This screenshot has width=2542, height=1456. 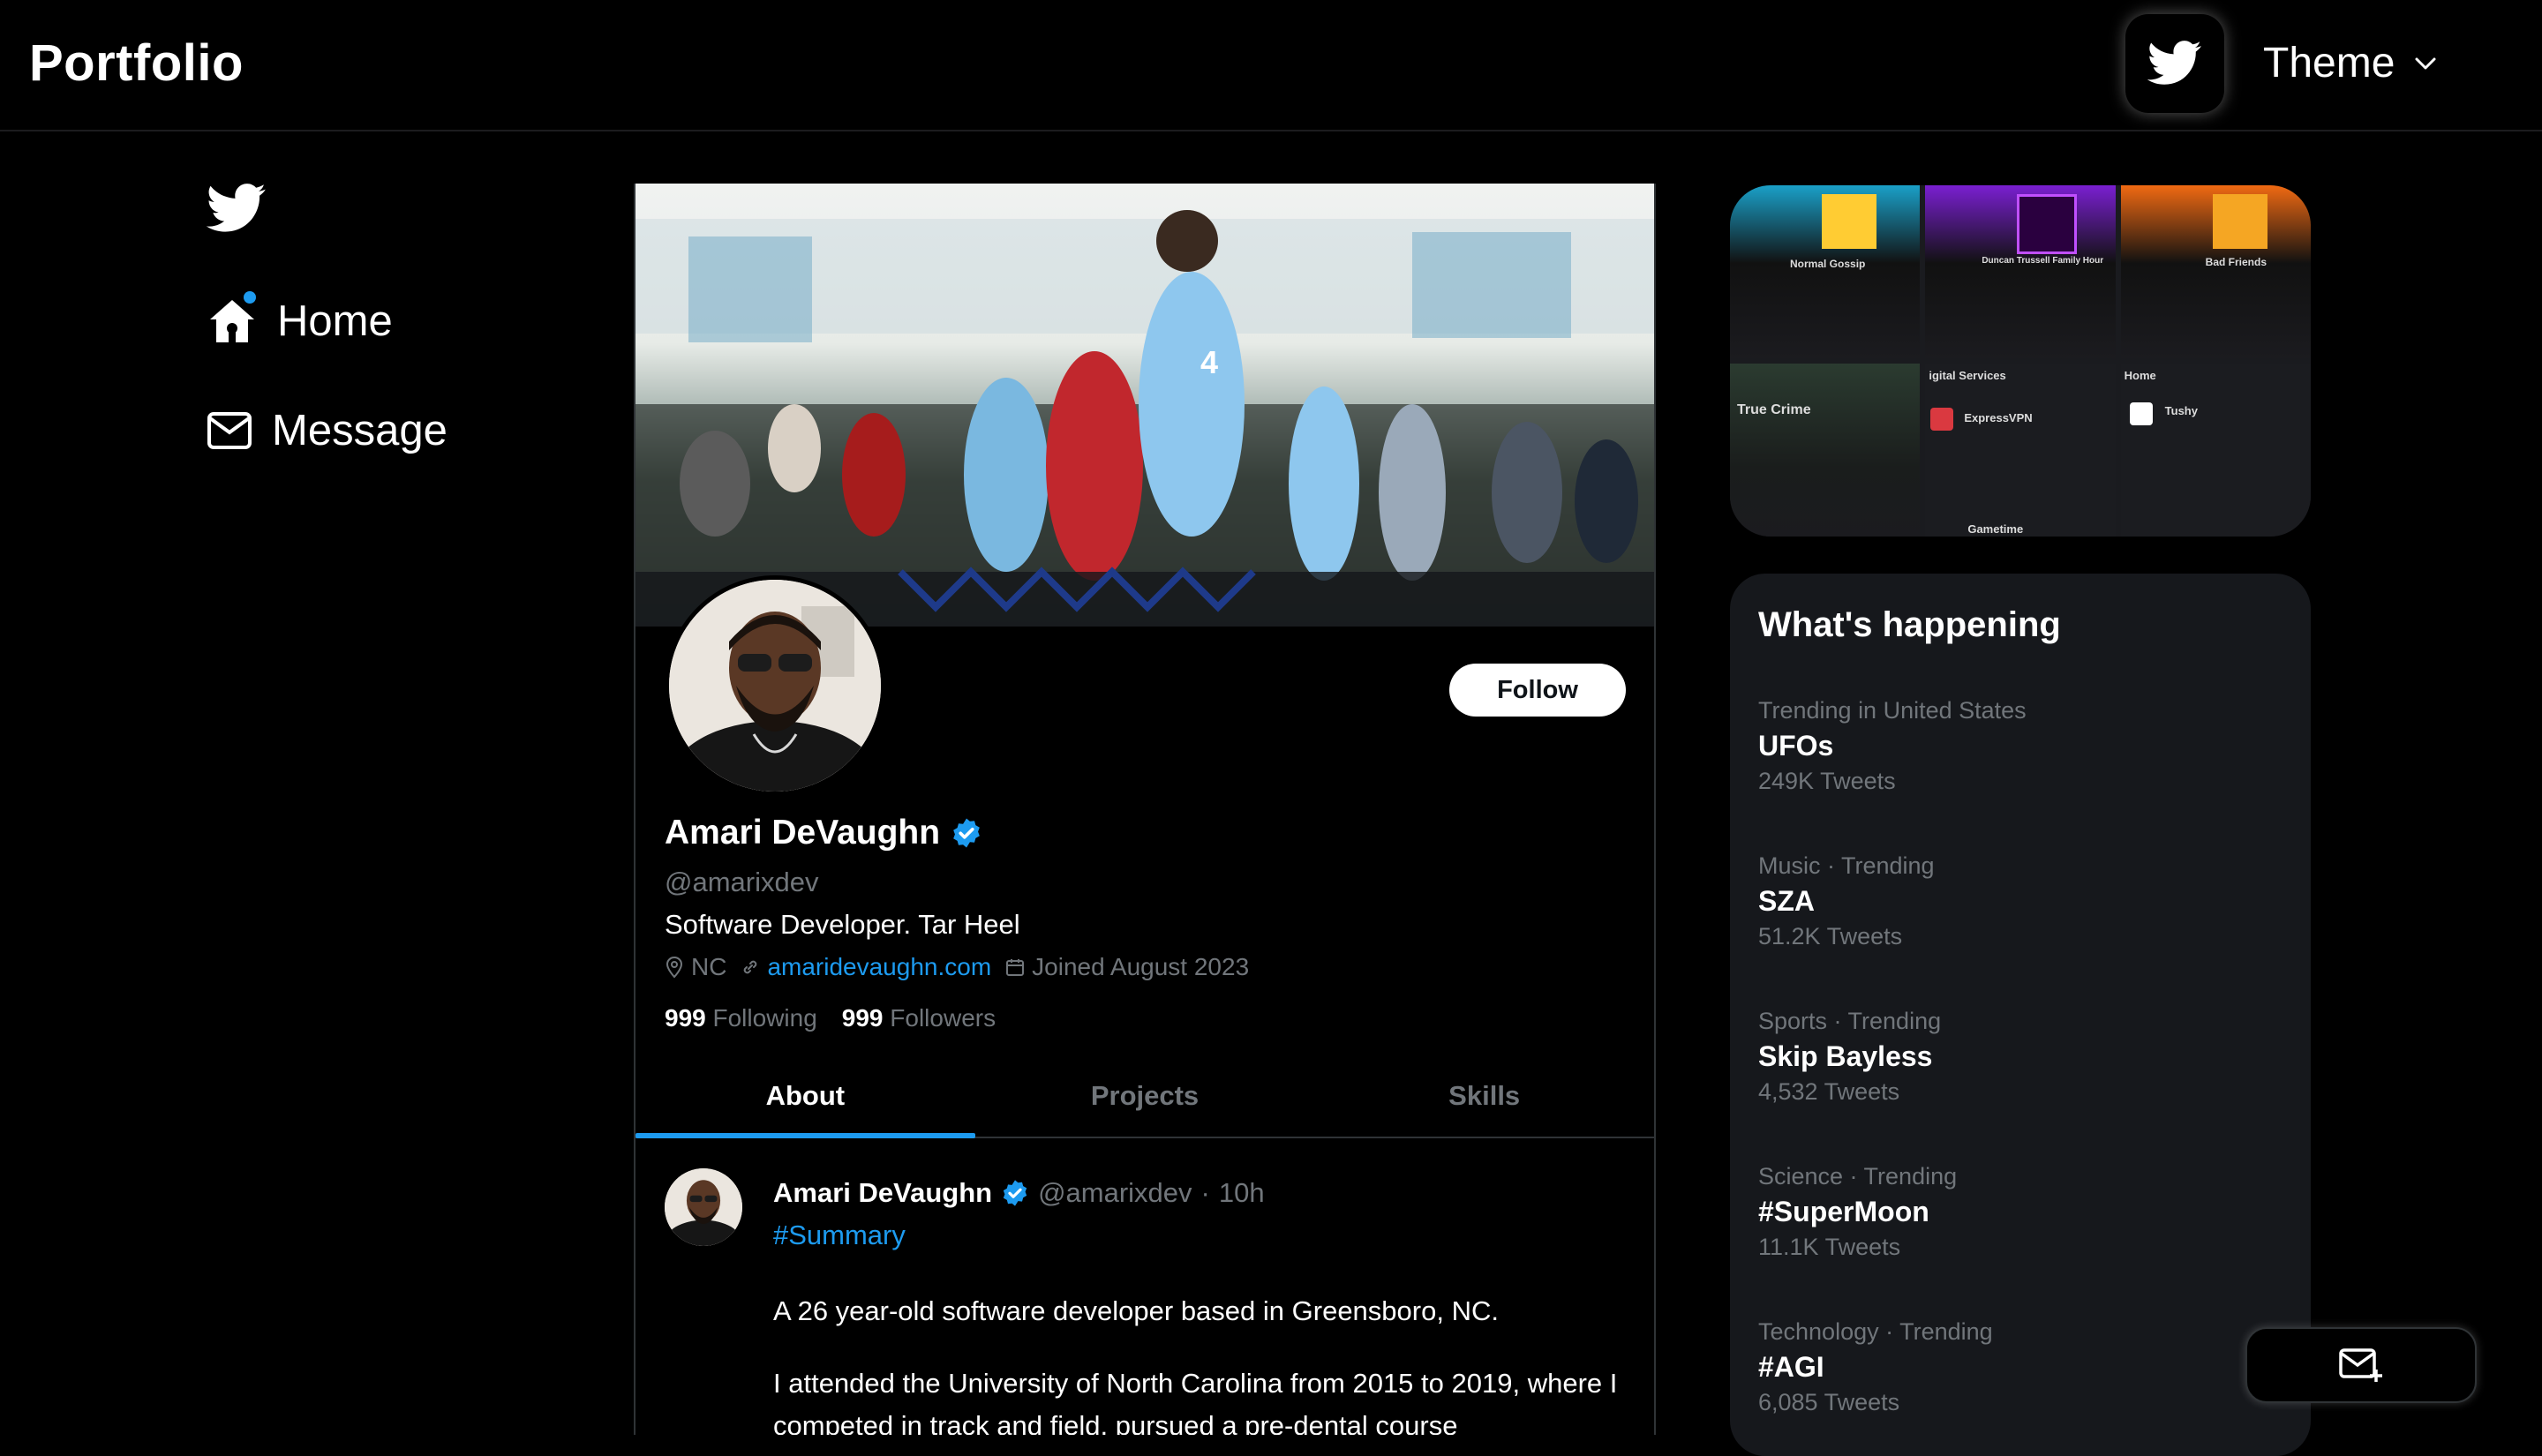 What do you see at coordinates (674, 967) in the screenshot?
I see `location-pin-icon` at bounding box center [674, 967].